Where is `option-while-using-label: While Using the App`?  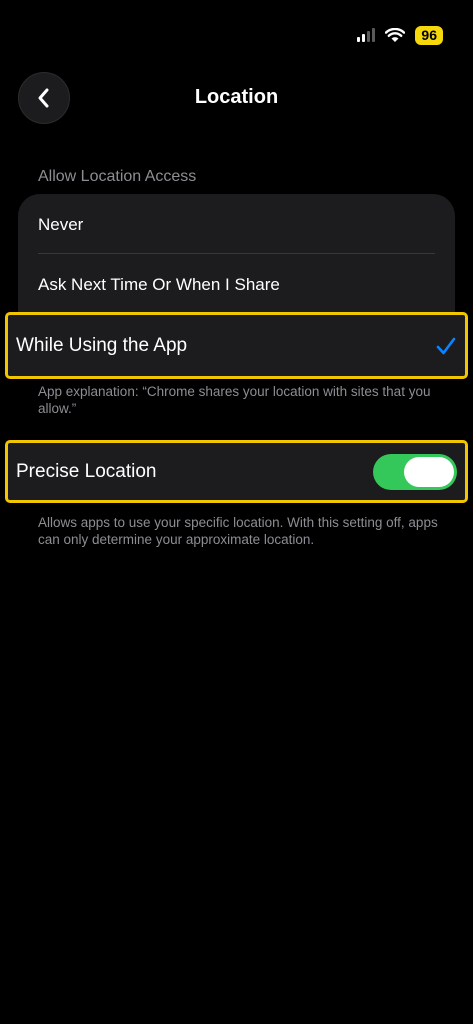
option-while-using-label: While Using the App is located at coordinates (102, 345).